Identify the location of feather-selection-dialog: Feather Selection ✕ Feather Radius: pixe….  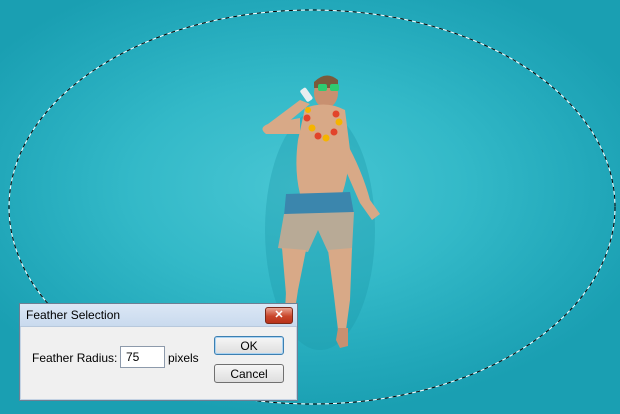
(158, 352).